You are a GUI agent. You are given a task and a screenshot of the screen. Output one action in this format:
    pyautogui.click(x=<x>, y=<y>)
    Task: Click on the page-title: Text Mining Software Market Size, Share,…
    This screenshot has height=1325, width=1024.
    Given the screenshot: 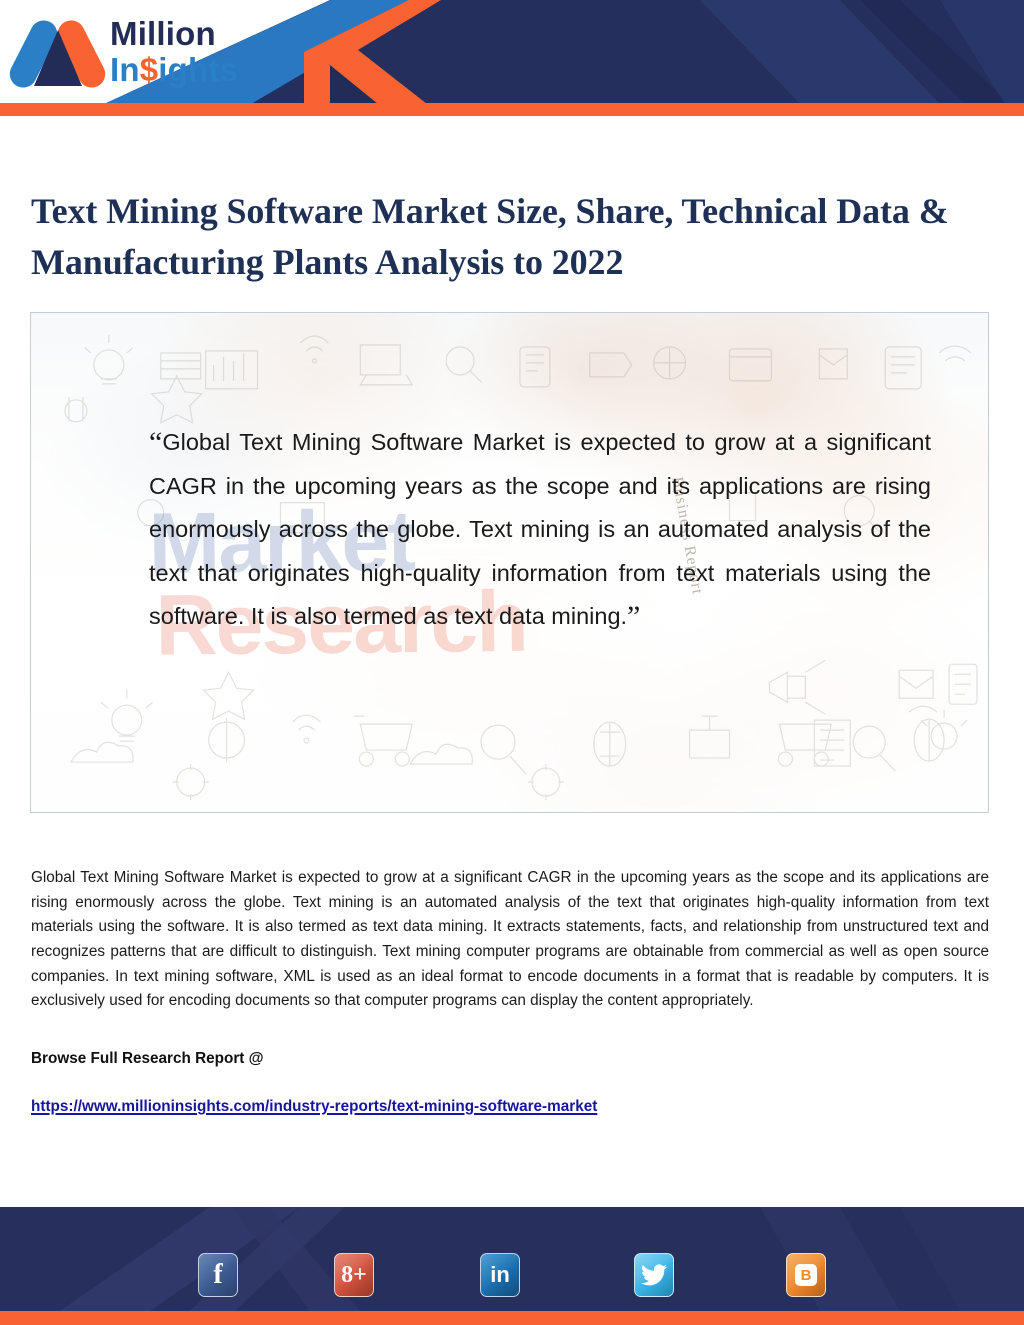 What is the action you would take?
    pyautogui.click(x=490, y=237)
    